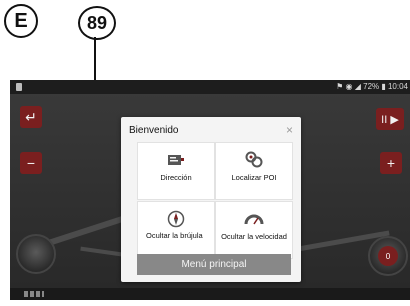  I want to click on speedometer-icon, so click(254, 219).